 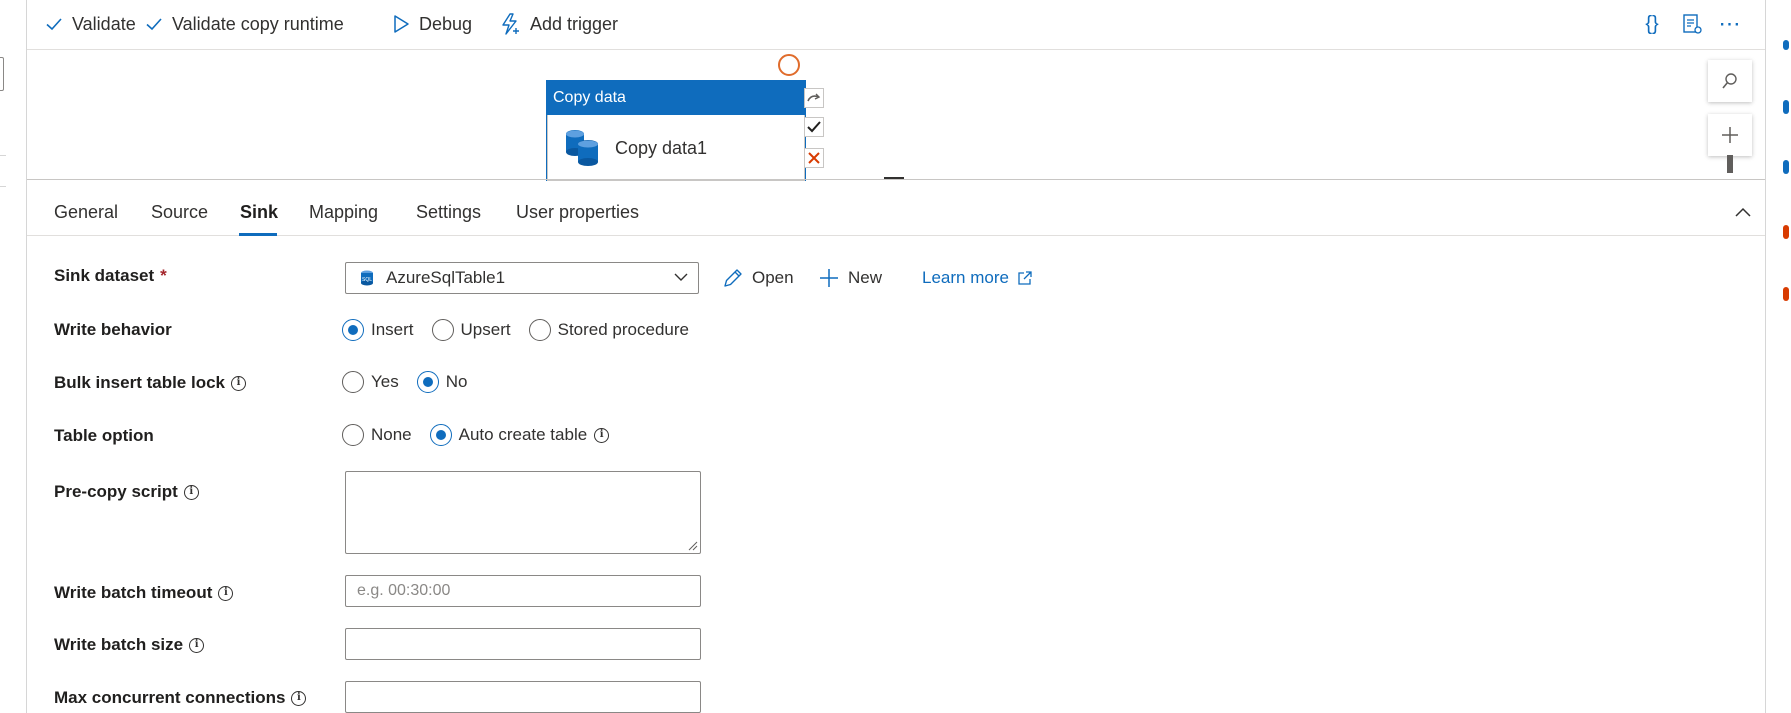 I want to click on tab-source: Source, so click(x=179, y=212).